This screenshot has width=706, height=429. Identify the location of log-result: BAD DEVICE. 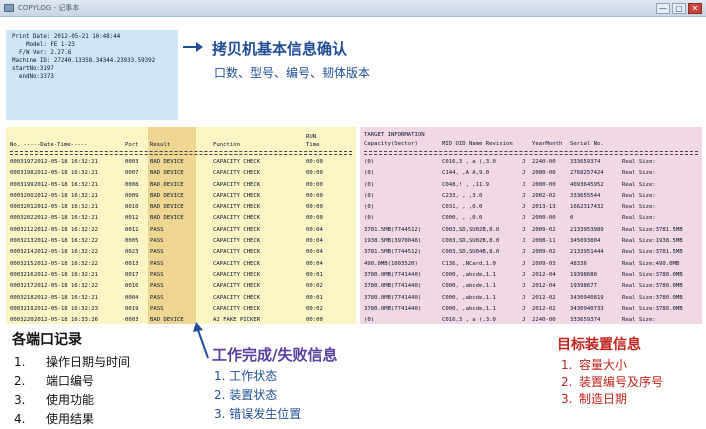
(167, 195).